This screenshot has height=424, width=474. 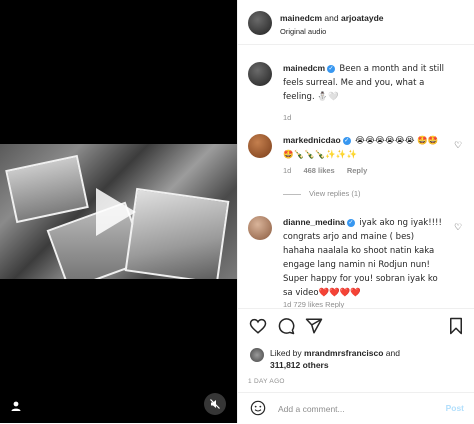 I want to click on author-link: mainedcm, so click(x=301, y=18).